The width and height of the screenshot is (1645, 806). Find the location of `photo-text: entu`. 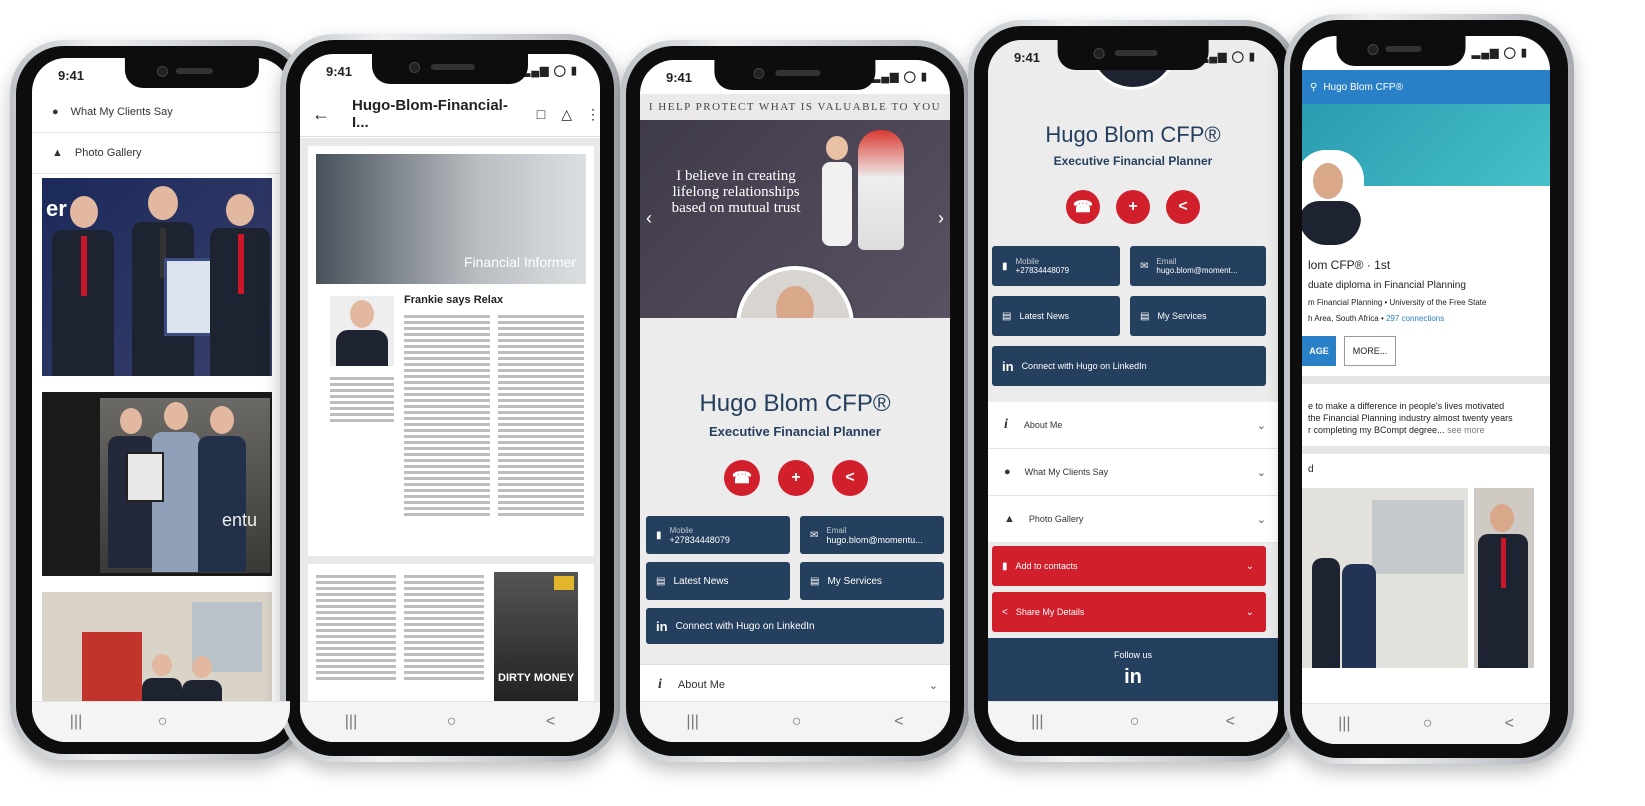

photo-text: entu is located at coordinates (240, 520).